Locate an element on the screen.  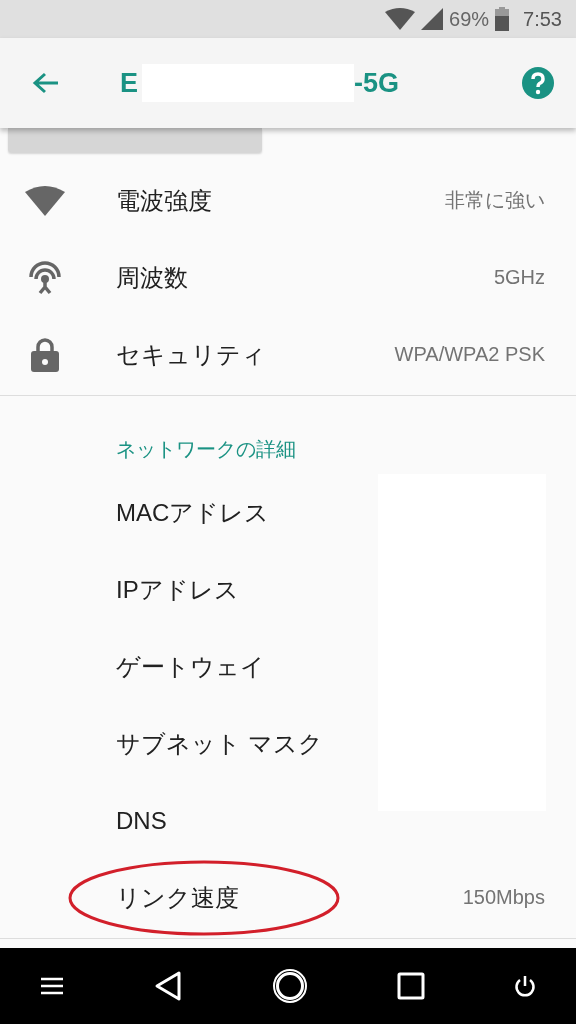
setting-value: 非常に強い is located at coordinates (495, 200).